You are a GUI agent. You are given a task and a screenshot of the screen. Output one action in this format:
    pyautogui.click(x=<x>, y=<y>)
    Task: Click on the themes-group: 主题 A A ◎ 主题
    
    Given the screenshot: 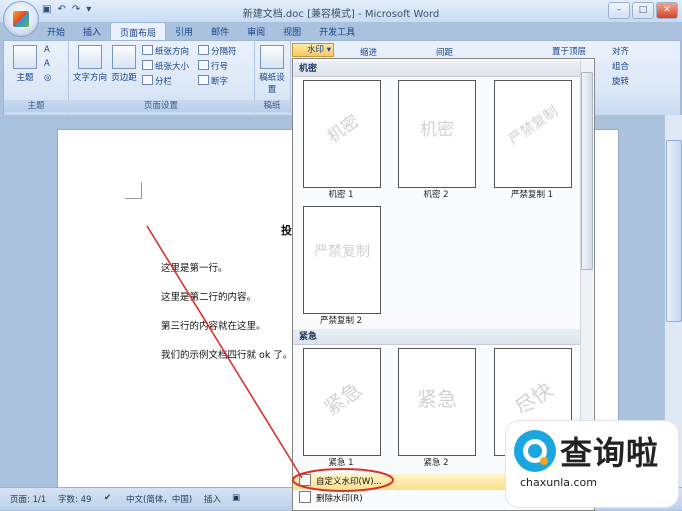 What is the action you would take?
    pyautogui.click(x=36, y=77)
    